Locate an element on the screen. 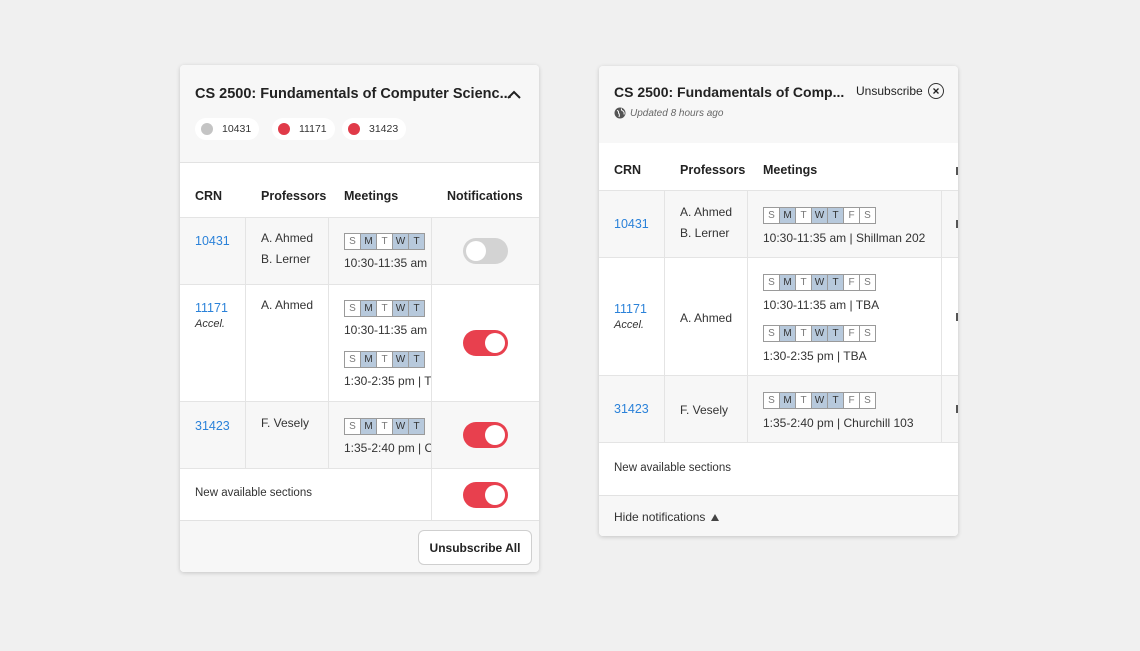  chip-label: 31423 is located at coordinates (384, 129).